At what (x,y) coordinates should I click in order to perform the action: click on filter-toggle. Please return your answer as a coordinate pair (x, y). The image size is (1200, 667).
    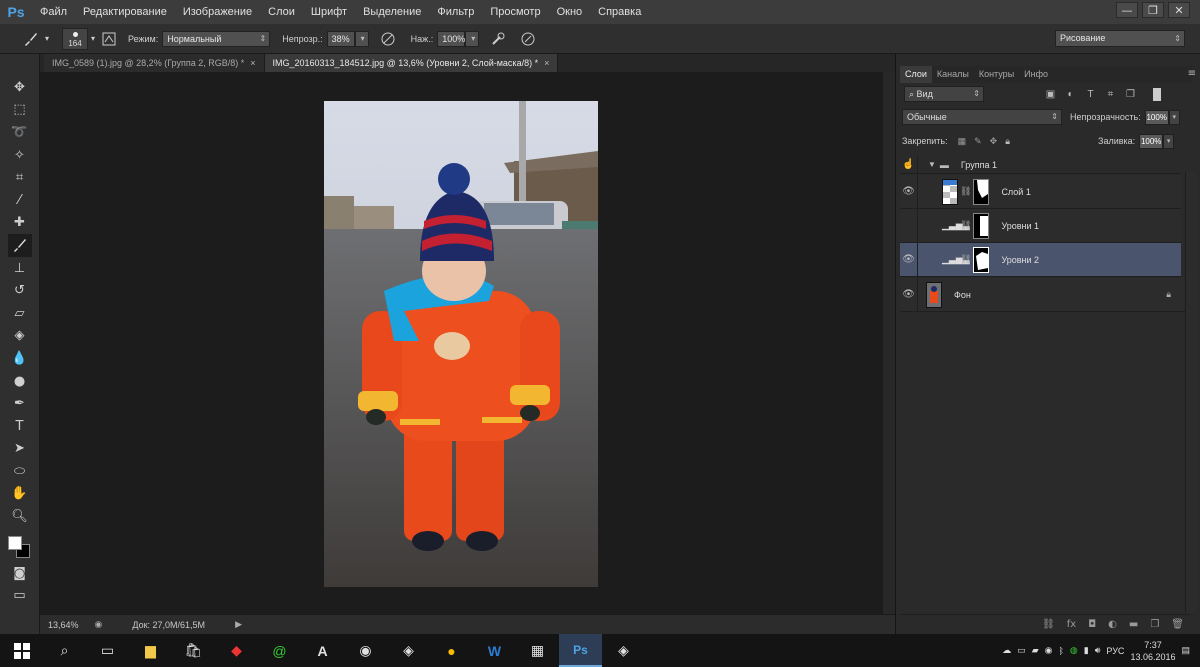
    Looking at the image, I should click on (1157, 94).